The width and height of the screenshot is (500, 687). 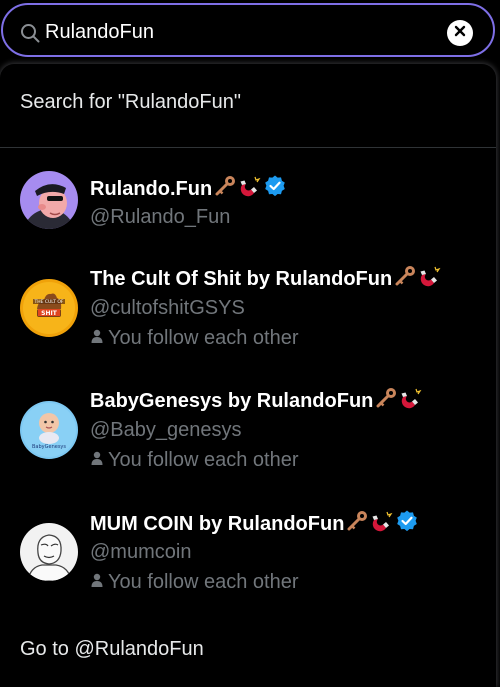 What do you see at coordinates (141, 552) in the screenshot?
I see `result-handle: @mumcoin` at bounding box center [141, 552].